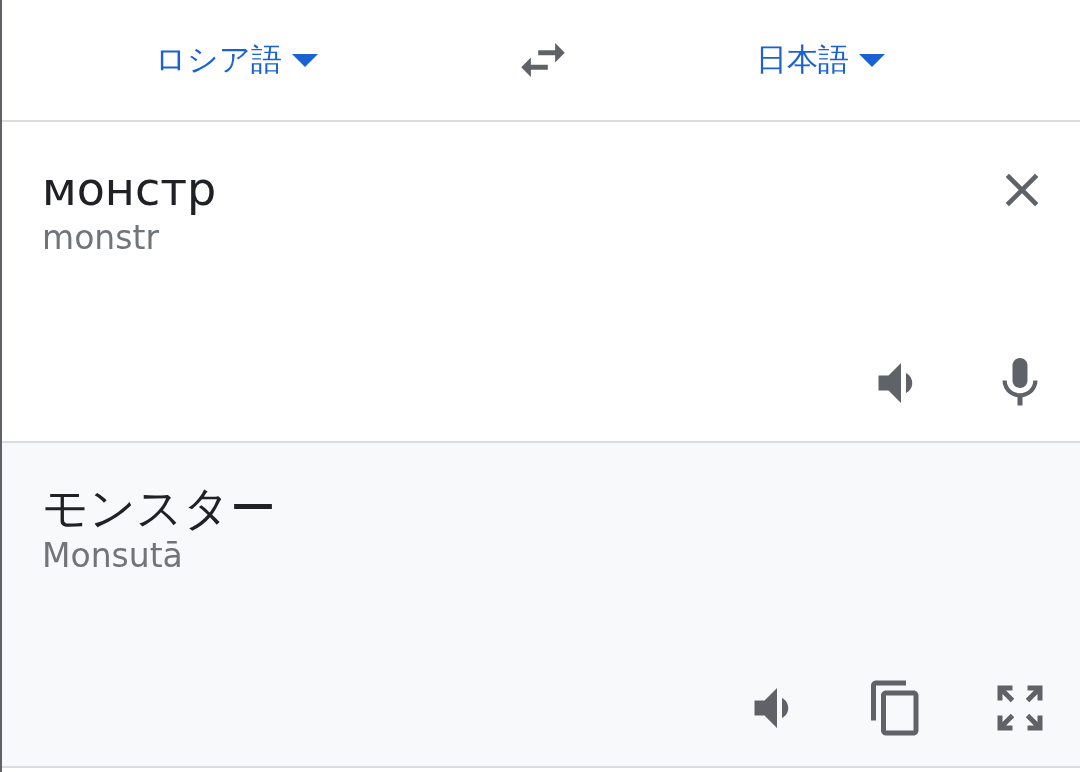  What do you see at coordinates (820, 60) in the screenshot?
I see `target-language-selector: 日本語` at bounding box center [820, 60].